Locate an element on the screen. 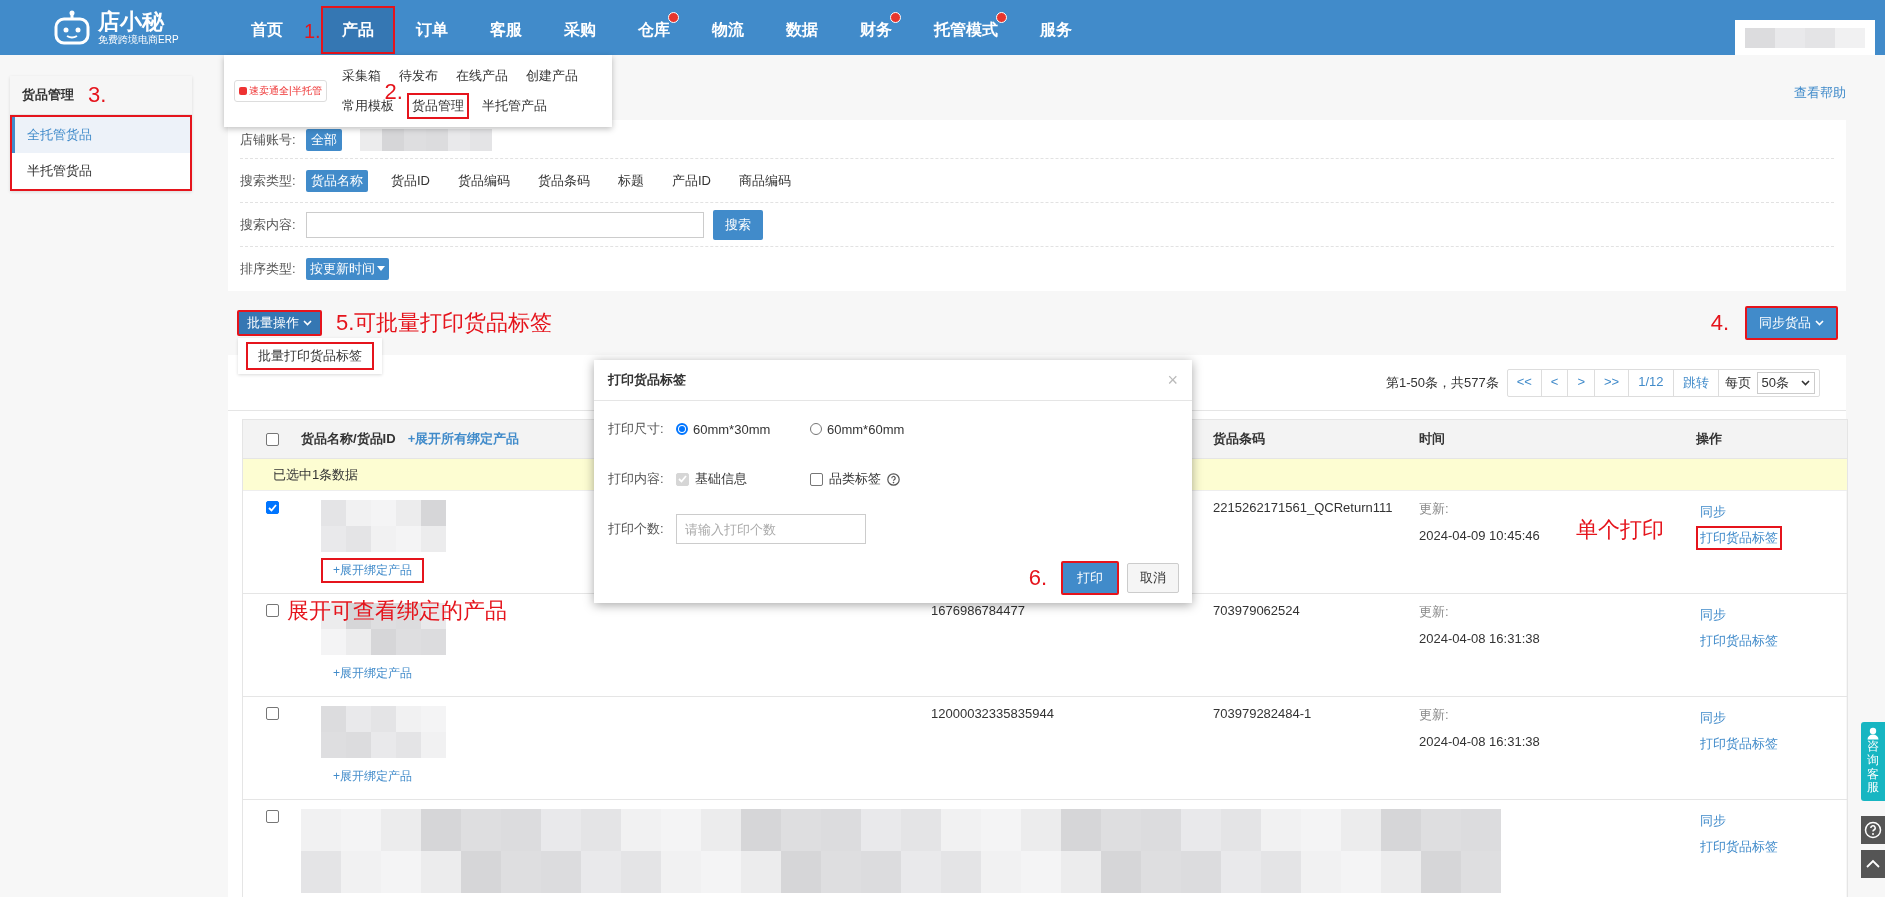 The image size is (1885, 897). filter-label: 排序类型: is located at coordinates (268, 268).